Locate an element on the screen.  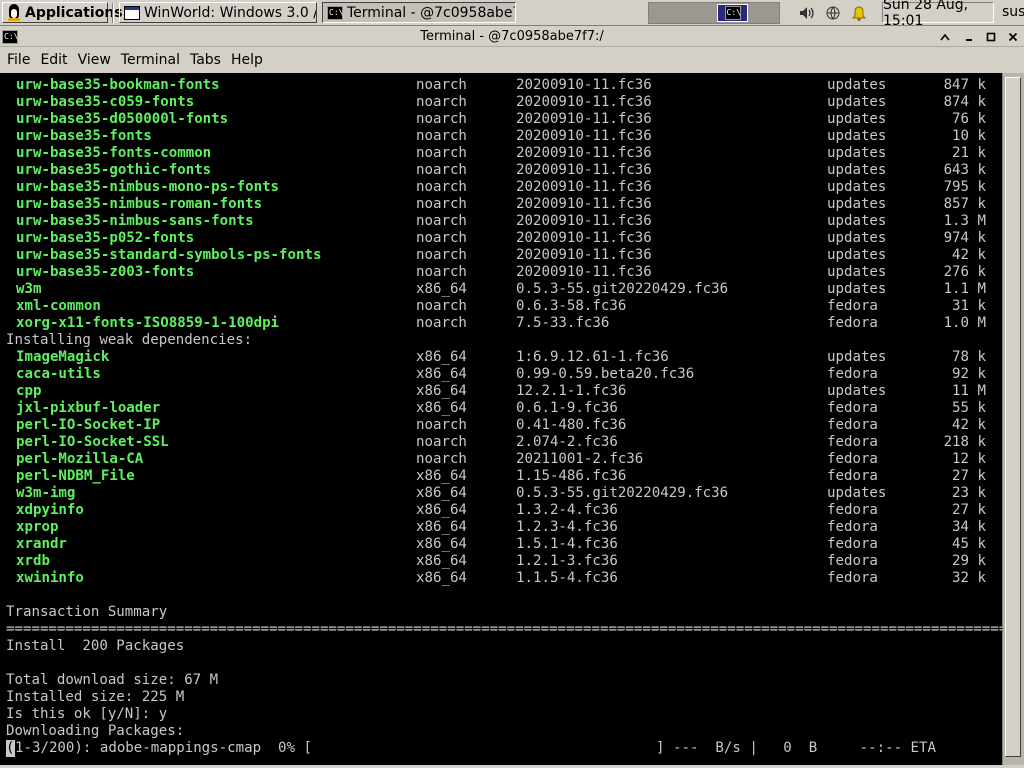
package-version: 1.2.1-3.fc36 is located at coordinates (567, 561).